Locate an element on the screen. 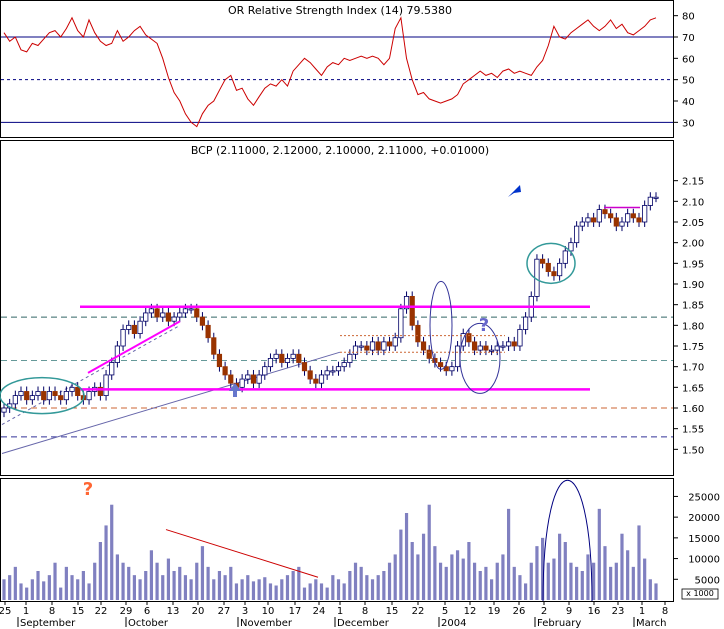  x-day-label: 19 is located at coordinates (494, 611).